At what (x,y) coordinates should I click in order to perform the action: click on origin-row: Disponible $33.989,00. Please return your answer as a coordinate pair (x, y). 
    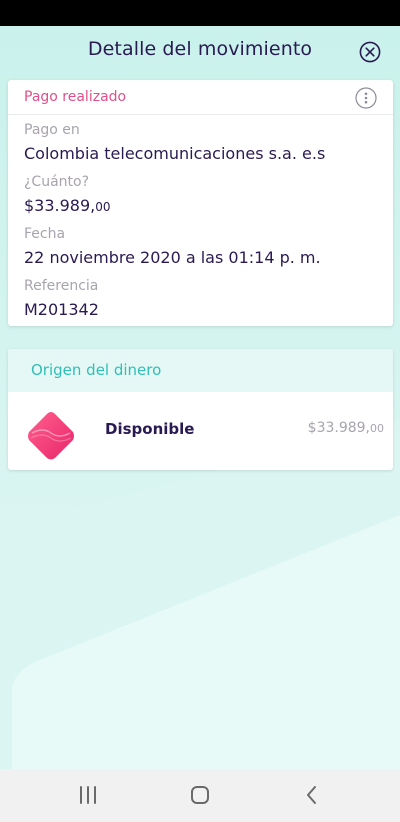
    Looking at the image, I should click on (200, 431).